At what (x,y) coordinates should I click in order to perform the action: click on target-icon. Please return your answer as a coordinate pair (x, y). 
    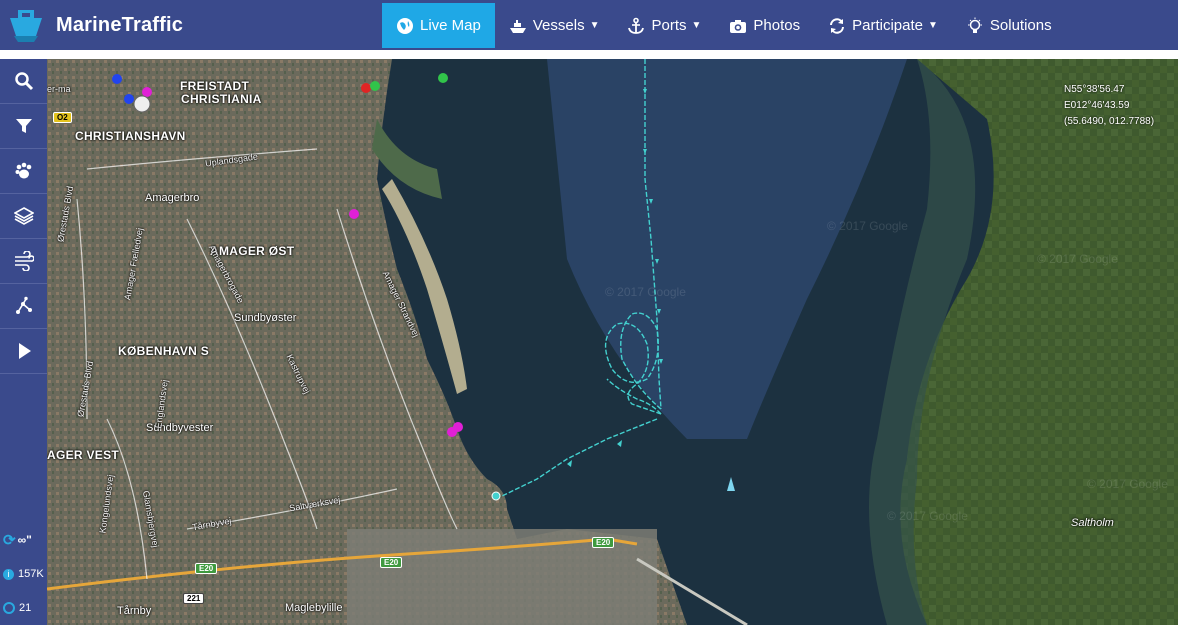
    Looking at the image, I should click on (9, 608).